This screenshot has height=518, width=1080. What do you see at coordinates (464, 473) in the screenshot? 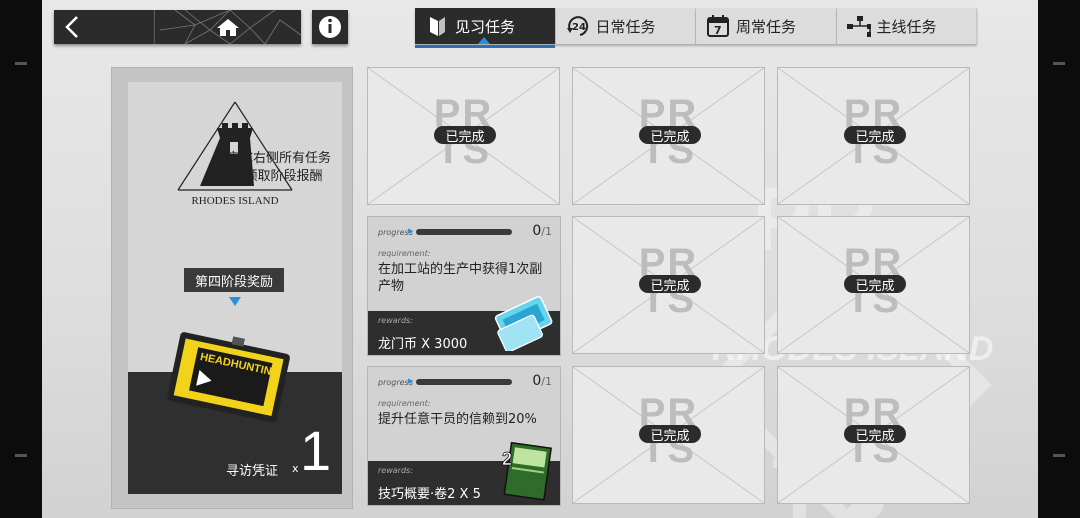
I see `task-reward: rewards: 技巧概要·卷2 X 5 2` at bounding box center [464, 473].